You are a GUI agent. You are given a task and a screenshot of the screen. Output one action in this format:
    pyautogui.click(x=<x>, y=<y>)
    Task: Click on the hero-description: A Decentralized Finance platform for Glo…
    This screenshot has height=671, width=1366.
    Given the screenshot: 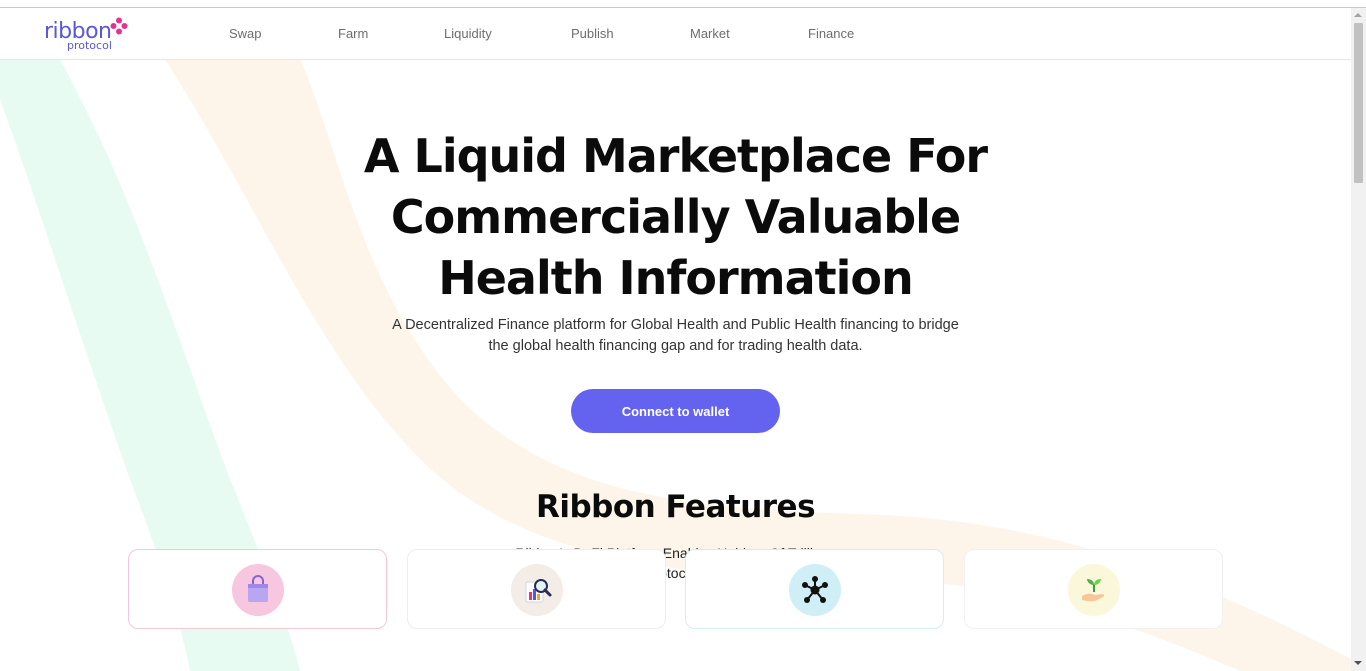 What is the action you would take?
    pyautogui.click(x=675, y=336)
    